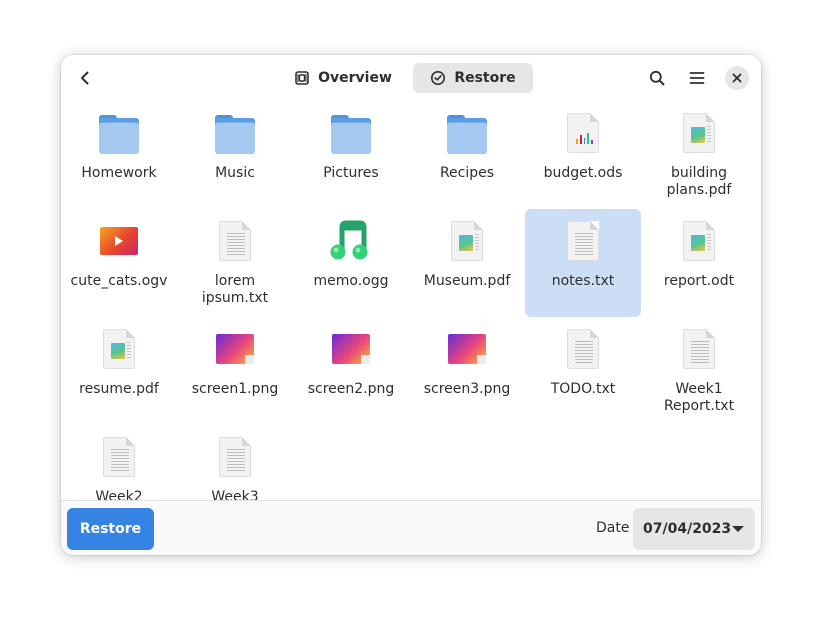 The height and width of the screenshot is (622, 822). I want to click on file-name: Week3, so click(235, 494).